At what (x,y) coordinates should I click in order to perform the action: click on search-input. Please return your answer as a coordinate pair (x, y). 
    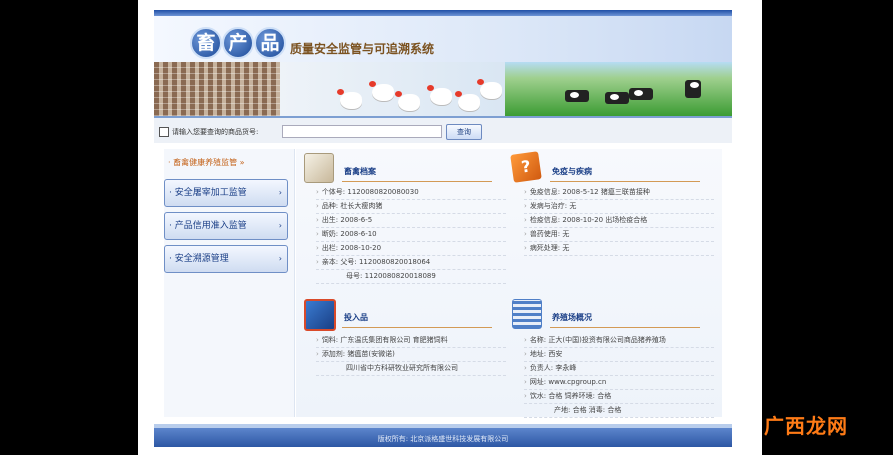
    Looking at the image, I should click on (362, 131).